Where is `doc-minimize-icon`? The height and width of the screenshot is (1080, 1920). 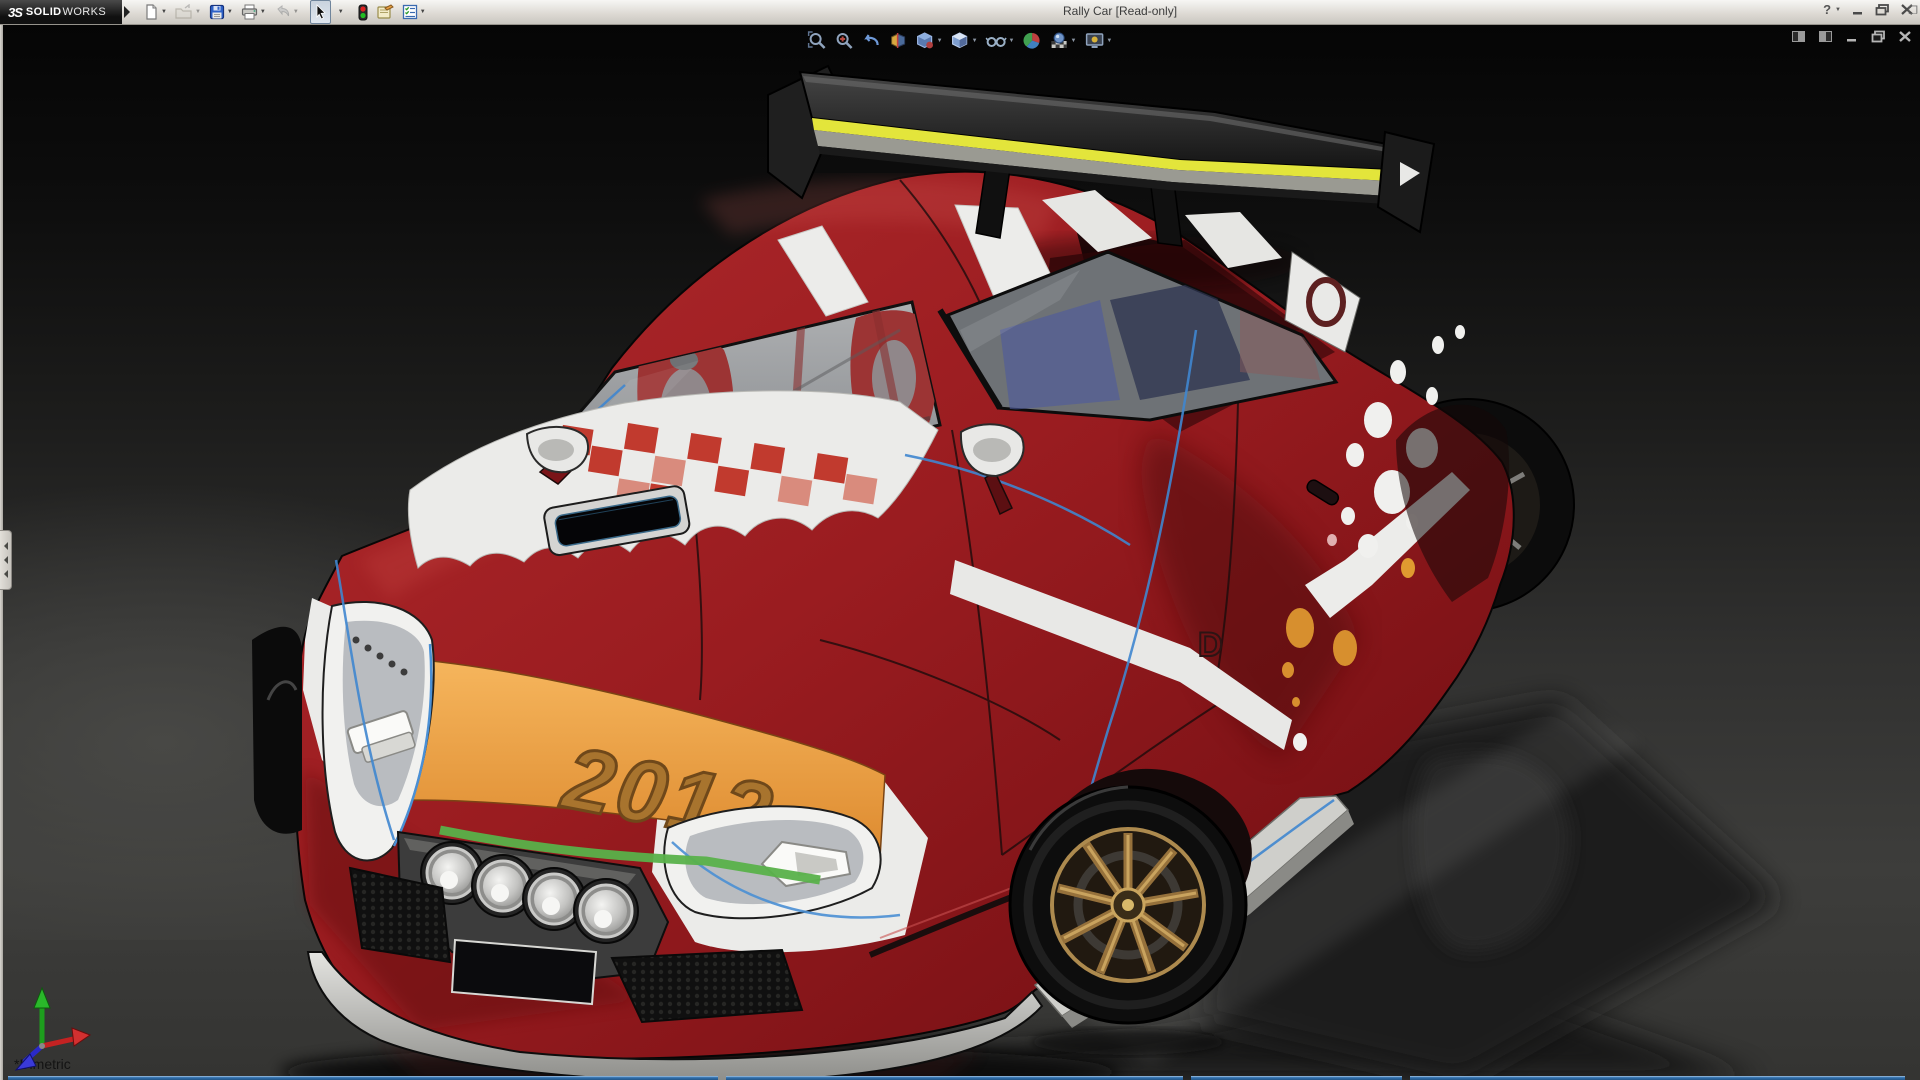 doc-minimize-icon is located at coordinates (1852, 36).